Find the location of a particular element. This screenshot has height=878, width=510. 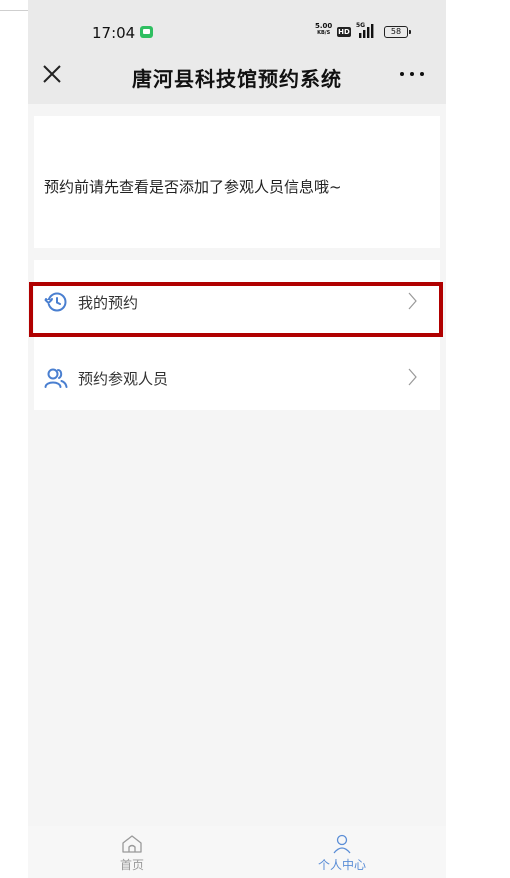

notice-card: 预约前请先查看是否添加了参观人员信息哦~ is located at coordinates (237, 182).